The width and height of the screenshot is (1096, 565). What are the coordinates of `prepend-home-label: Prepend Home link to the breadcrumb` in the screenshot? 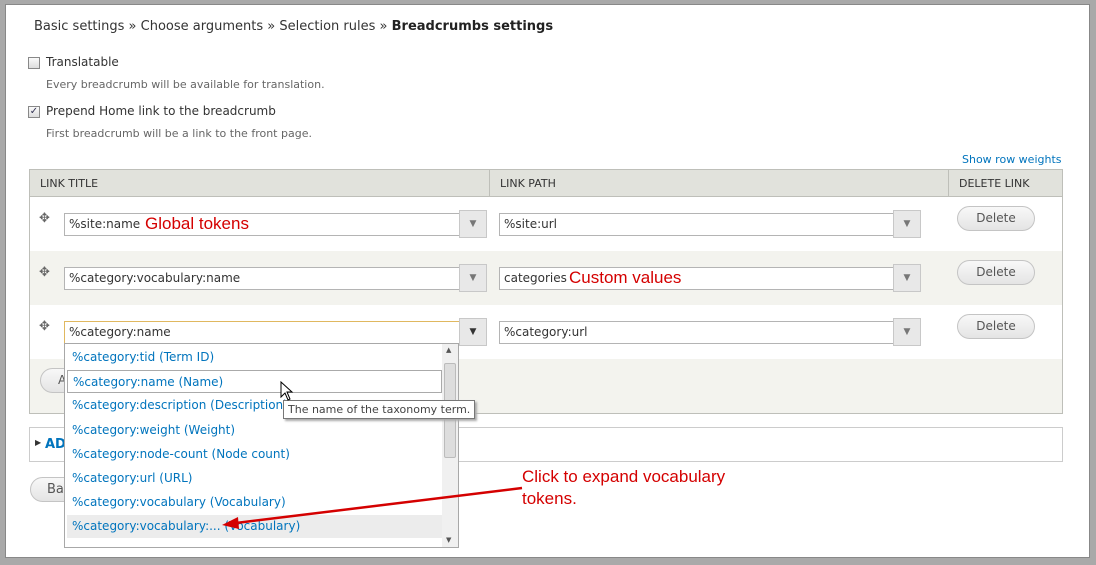 It's located at (161, 111).